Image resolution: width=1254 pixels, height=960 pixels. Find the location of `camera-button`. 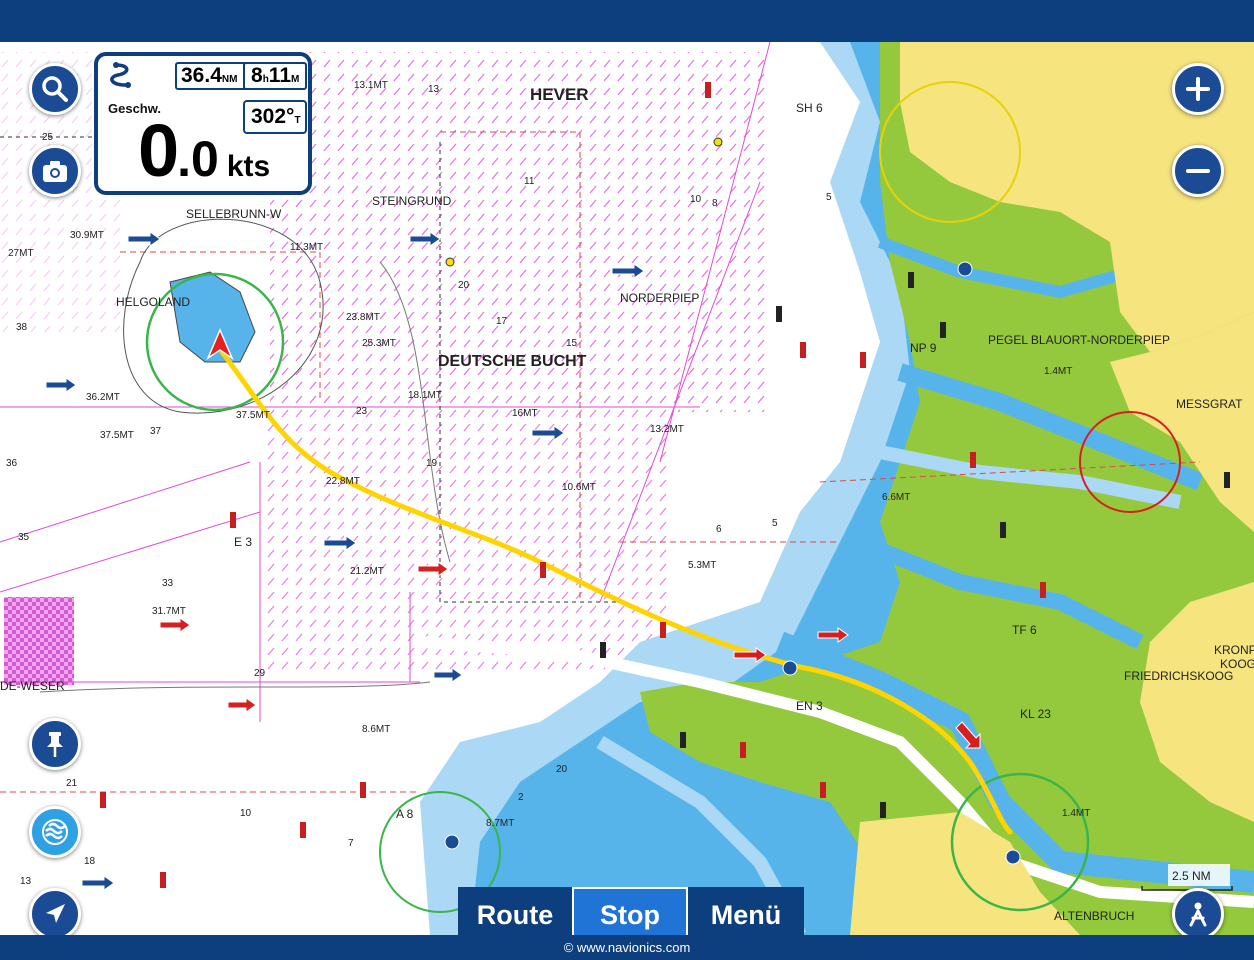

camera-button is located at coordinates (55, 171).